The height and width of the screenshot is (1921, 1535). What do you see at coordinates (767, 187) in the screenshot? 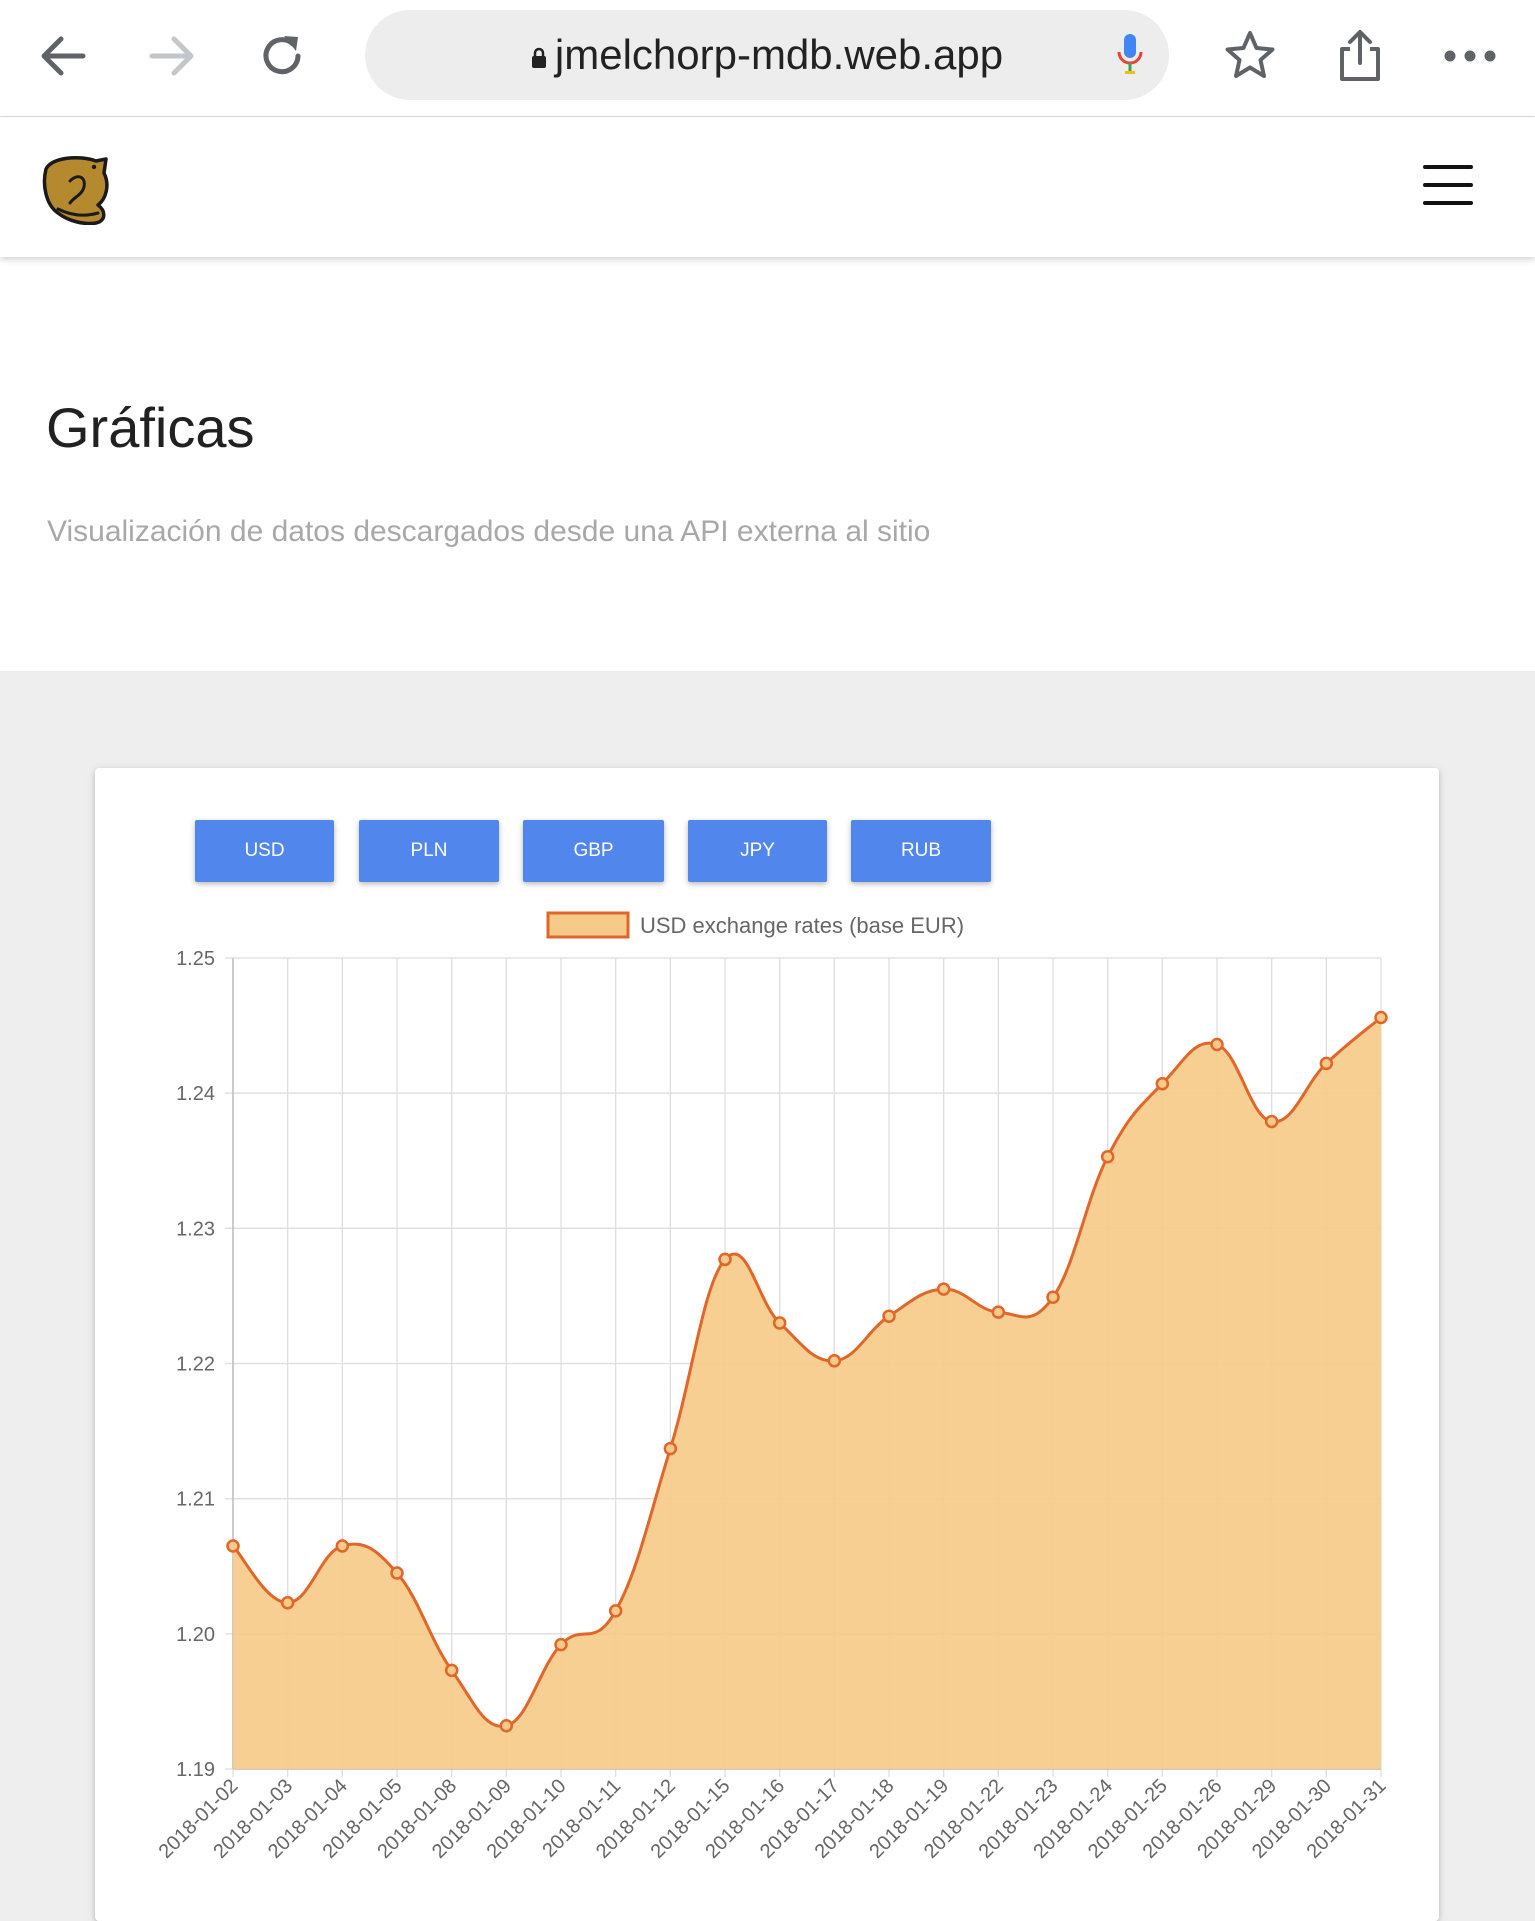
I see `site-navbar` at bounding box center [767, 187].